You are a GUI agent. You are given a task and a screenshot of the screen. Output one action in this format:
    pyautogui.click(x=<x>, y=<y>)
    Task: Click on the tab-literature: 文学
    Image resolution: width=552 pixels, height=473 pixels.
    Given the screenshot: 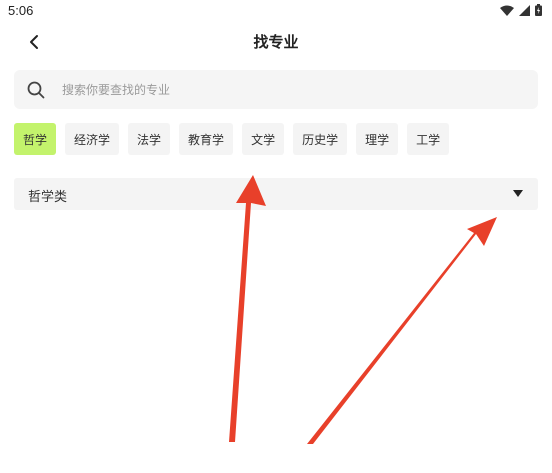 What is the action you would take?
    pyautogui.click(x=263, y=139)
    